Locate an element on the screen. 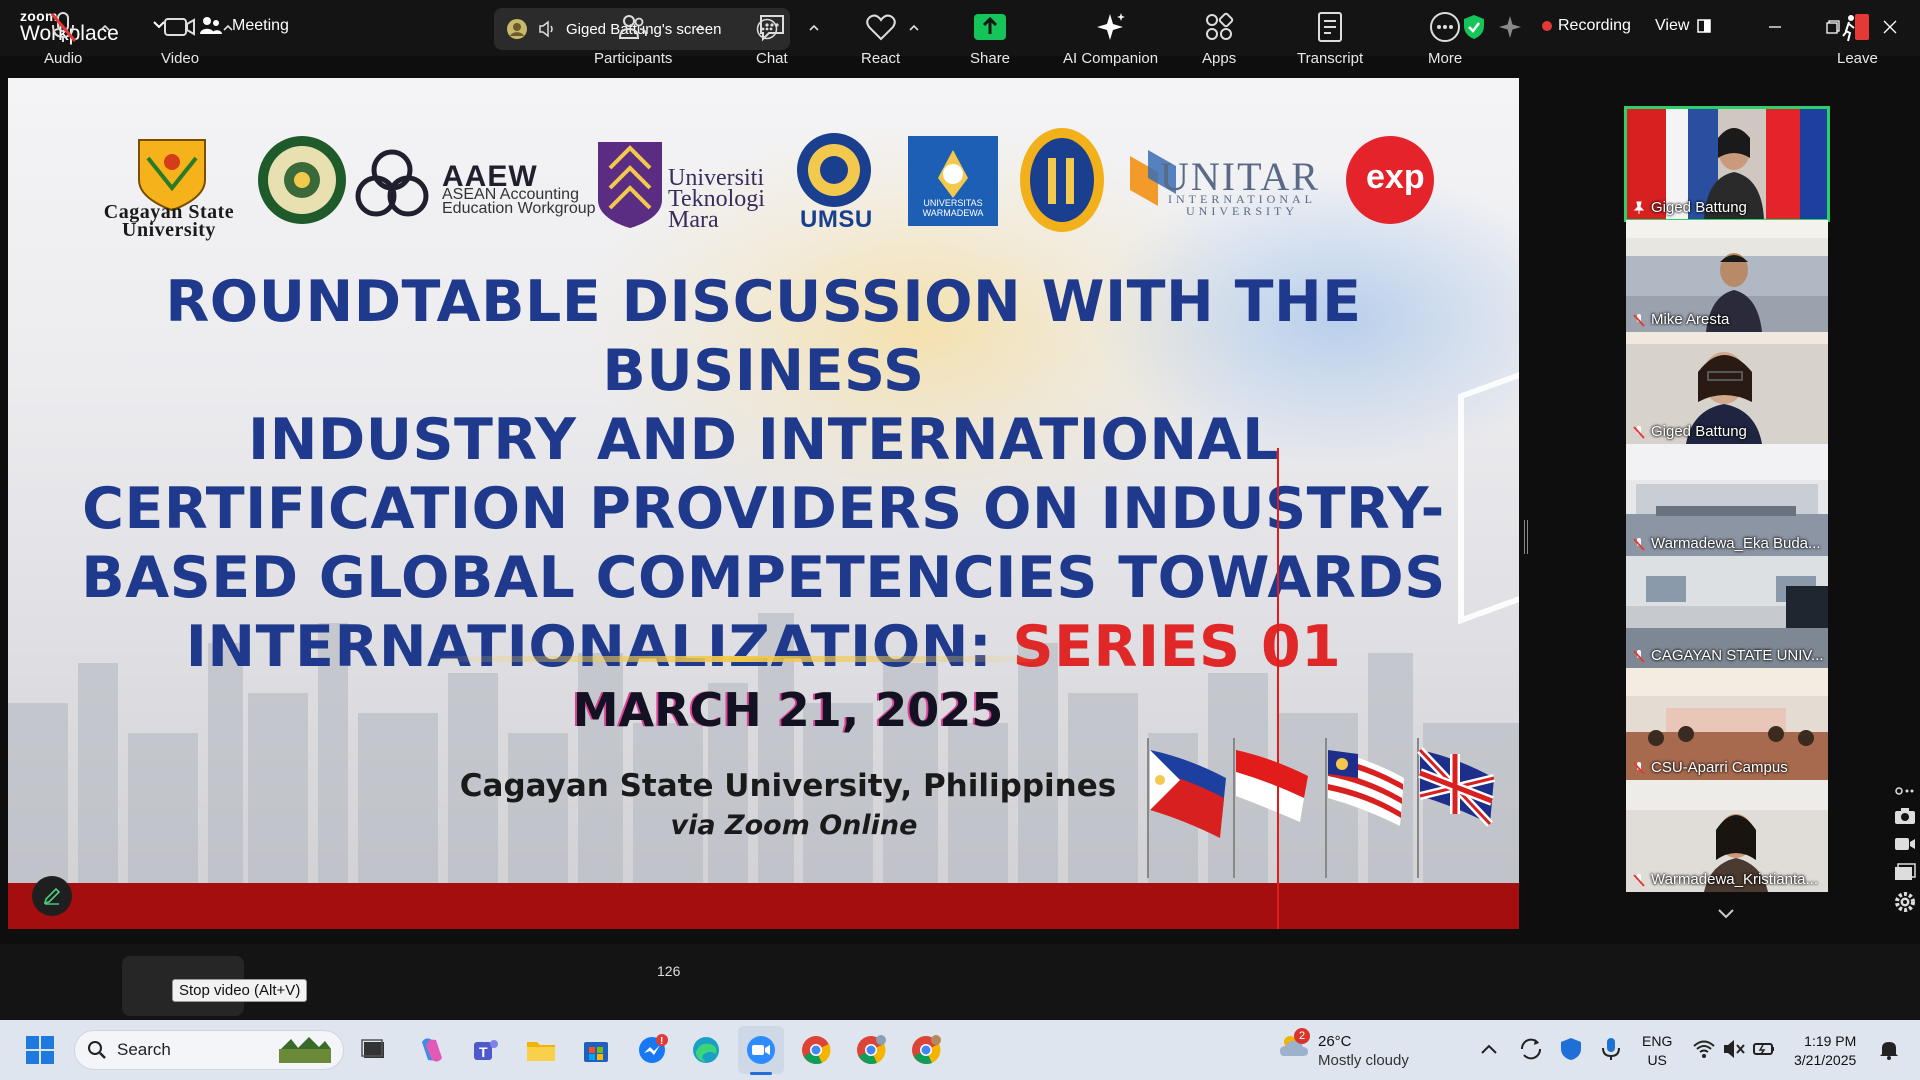  microphone-icon is located at coordinates (1611, 1049).